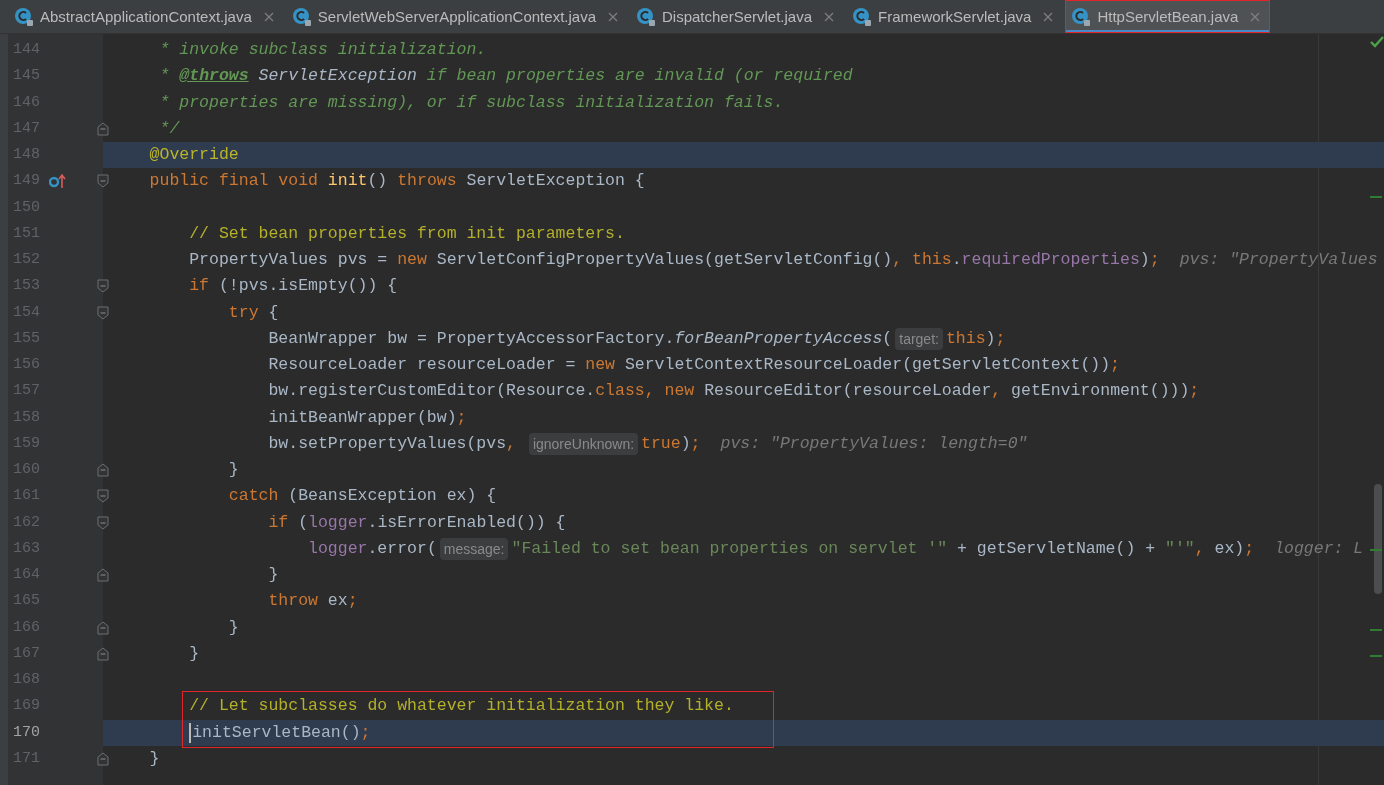 This screenshot has width=1384, height=785. What do you see at coordinates (58, 181) in the screenshot?
I see `override-icon` at bounding box center [58, 181].